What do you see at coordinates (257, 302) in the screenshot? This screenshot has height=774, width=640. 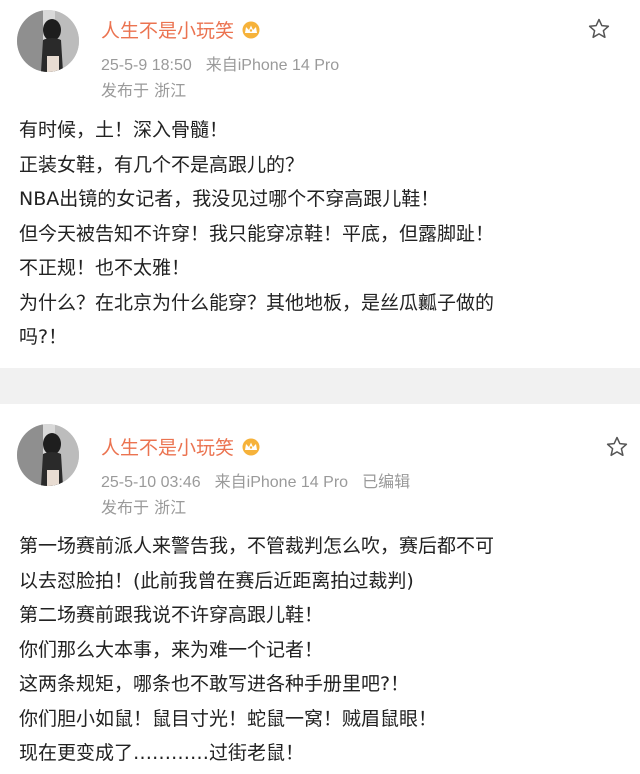 I see `post-line: 为什么？在北京为什么能穿？其他地板，是丝瓜瓤子做的` at bounding box center [257, 302].